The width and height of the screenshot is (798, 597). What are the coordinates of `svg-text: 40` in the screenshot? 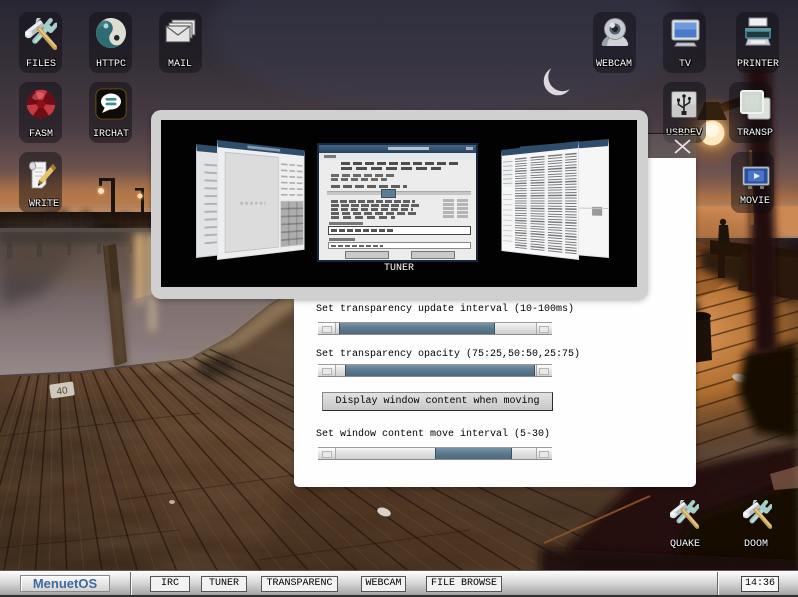 It's located at (62, 391).